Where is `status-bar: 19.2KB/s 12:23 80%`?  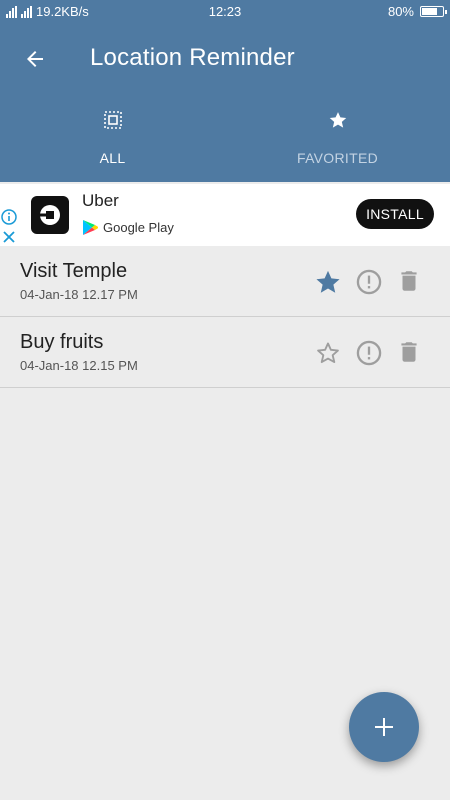 status-bar: 19.2KB/s 12:23 80% is located at coordinates (225, 12).